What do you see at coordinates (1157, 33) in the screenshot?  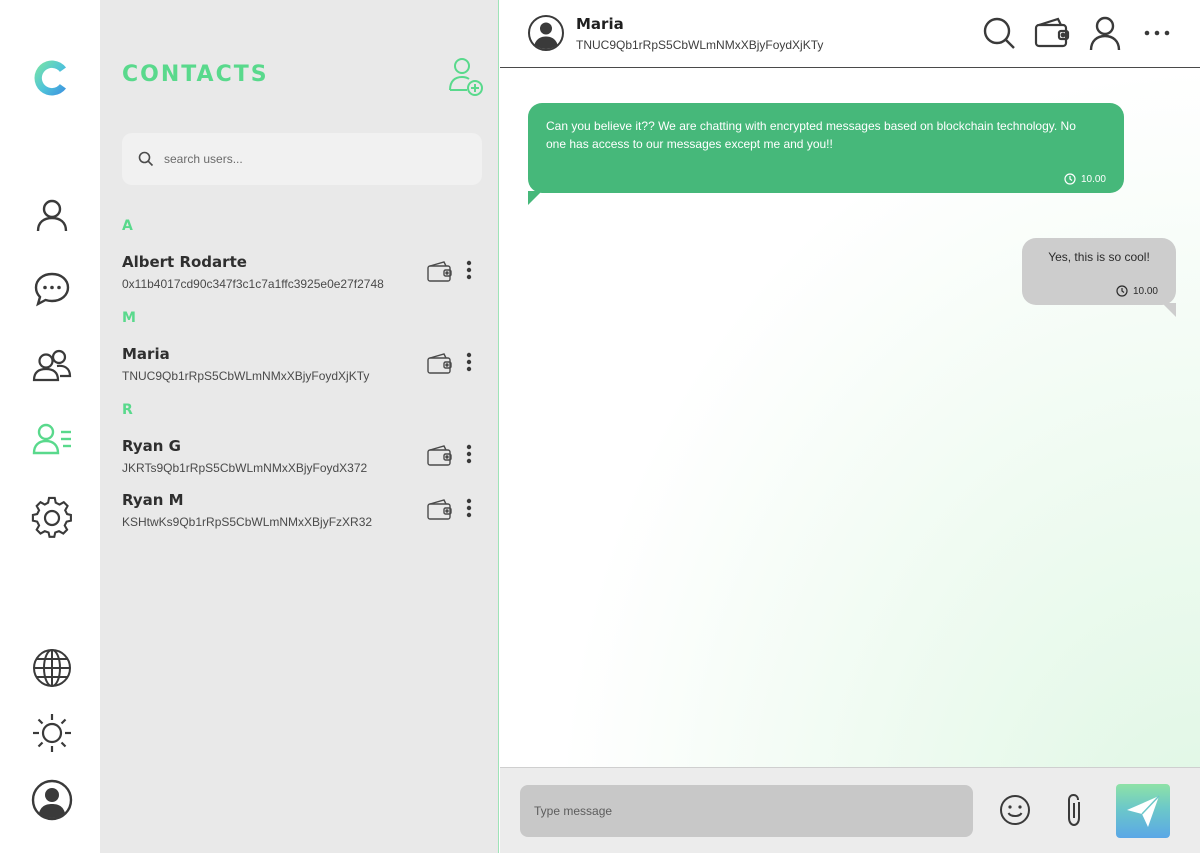 I see `more-horizontal-icon` at bounding box center [1157, 33].